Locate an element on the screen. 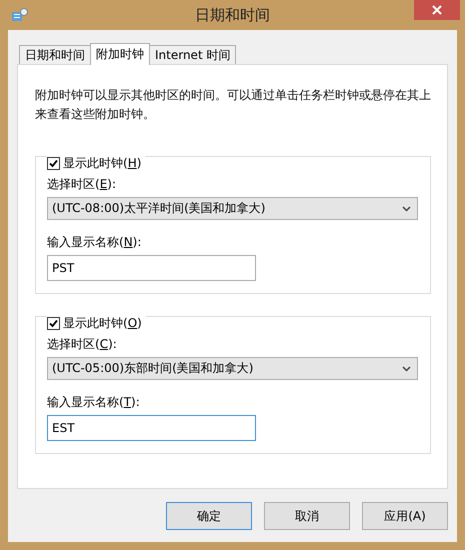 This screenshot has width=465, height=550. field-label: 输入显示名称(T): is located at coordinates (93, 402).